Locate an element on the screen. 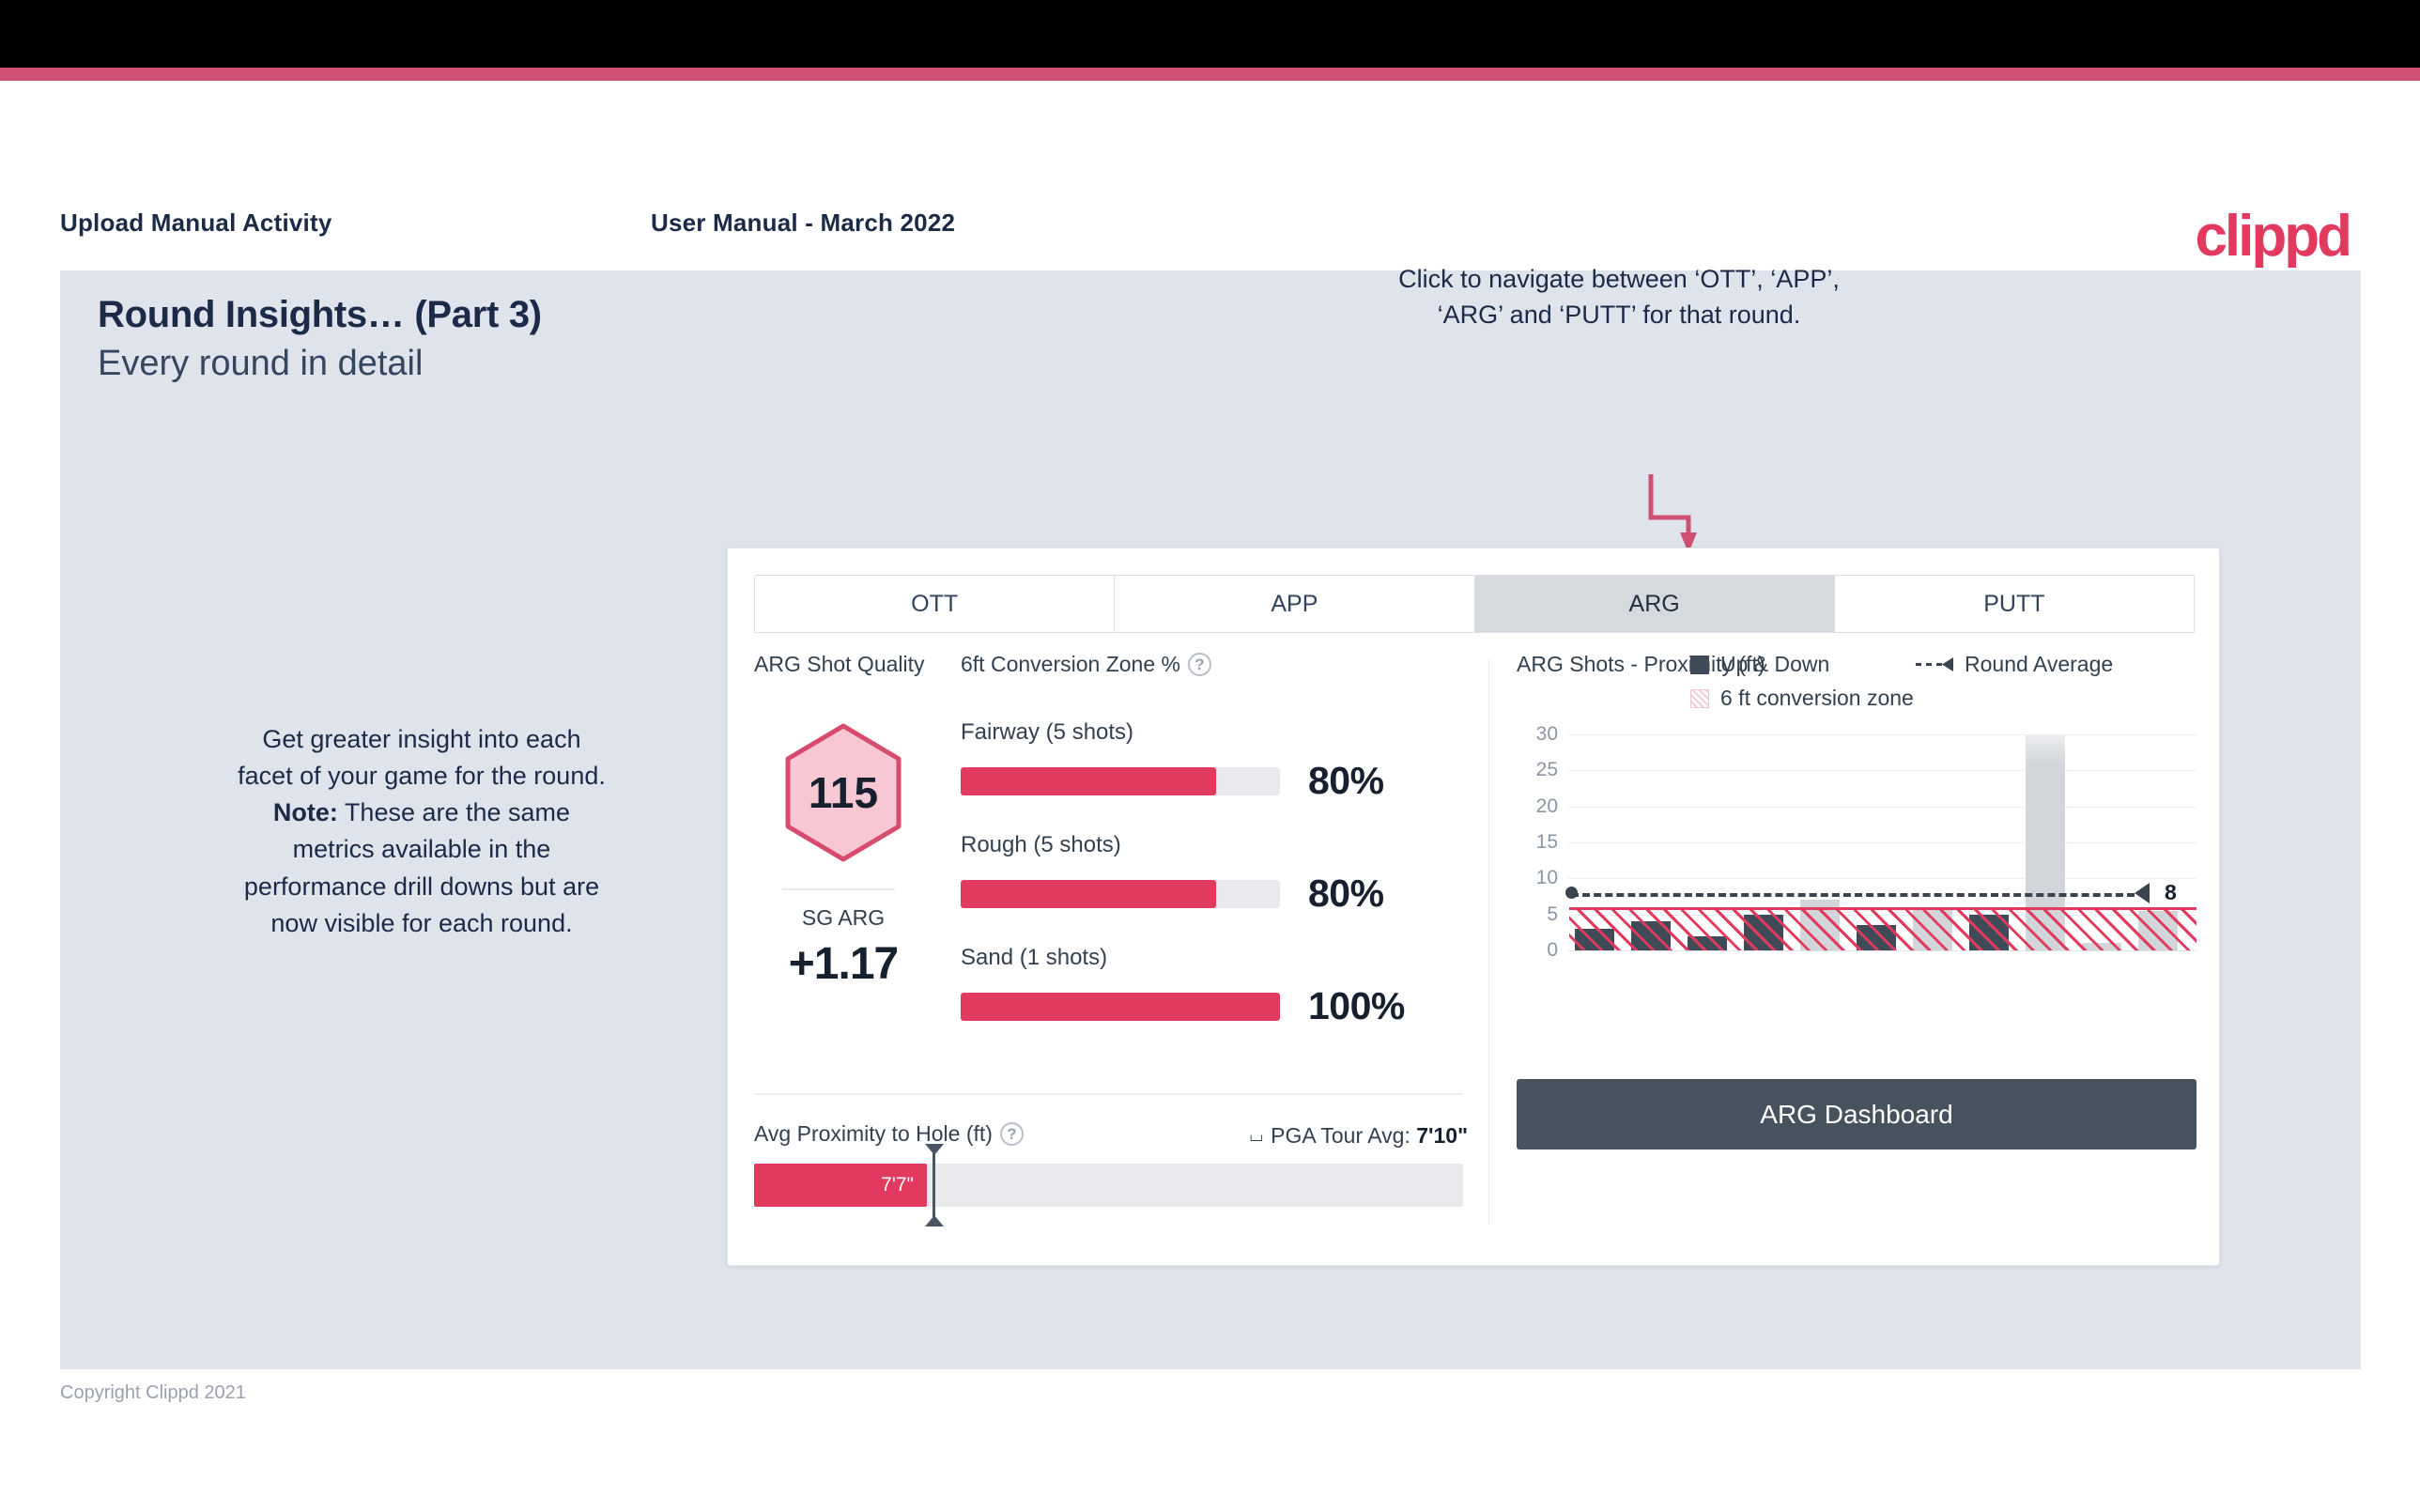 The image size is (2420, 1512). conversion-row-title: Sand (1 shots) is located at coordinates (1034, 957).